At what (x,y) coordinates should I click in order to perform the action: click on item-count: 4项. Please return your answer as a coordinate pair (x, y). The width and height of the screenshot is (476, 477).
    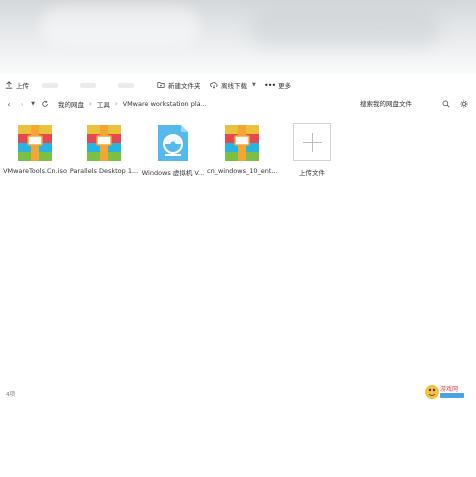
    Looking at the image, I should click on (10, 395).